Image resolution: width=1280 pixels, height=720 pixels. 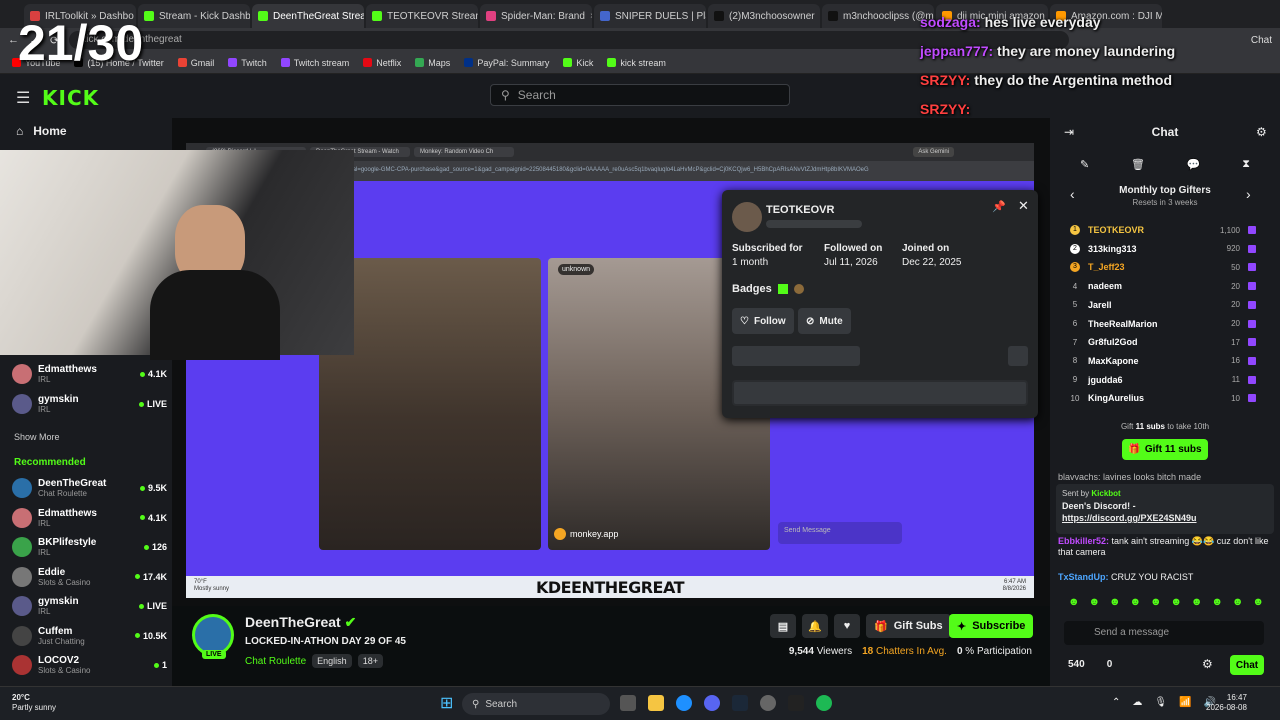 What do you see at coordinates (1110, 664) in the screenshot?
I see `kick-points: 0` at bounding box center [1110, 664].